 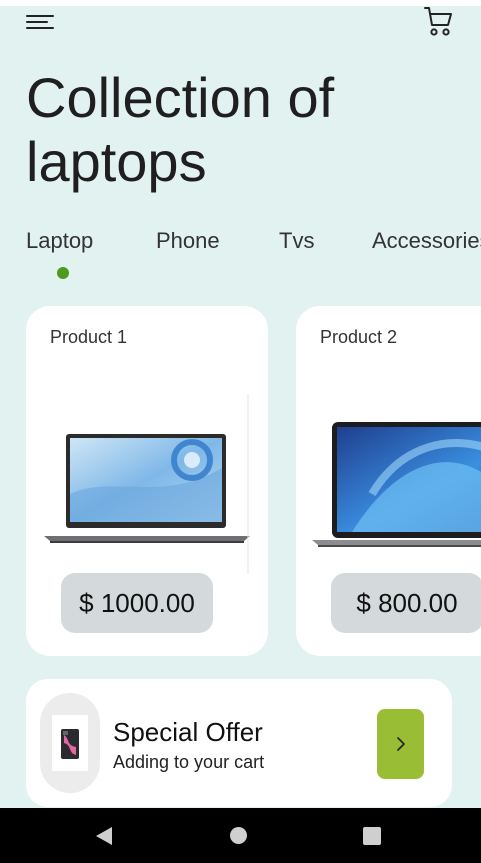 What do you see at coordinates (438, 22) in the screenshot?
I see `shopping-cart-icon` at bounding box center [438, 22].